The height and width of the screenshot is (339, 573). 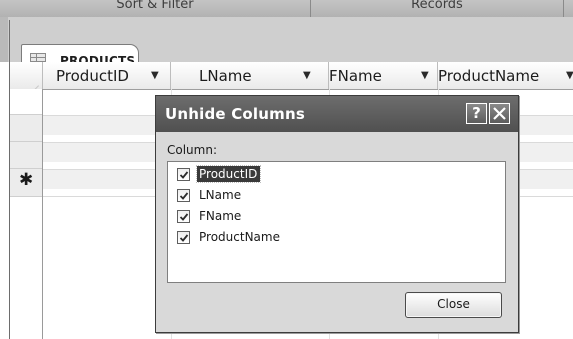 I want to click on close-button: Close, so click(x=453, y=305).